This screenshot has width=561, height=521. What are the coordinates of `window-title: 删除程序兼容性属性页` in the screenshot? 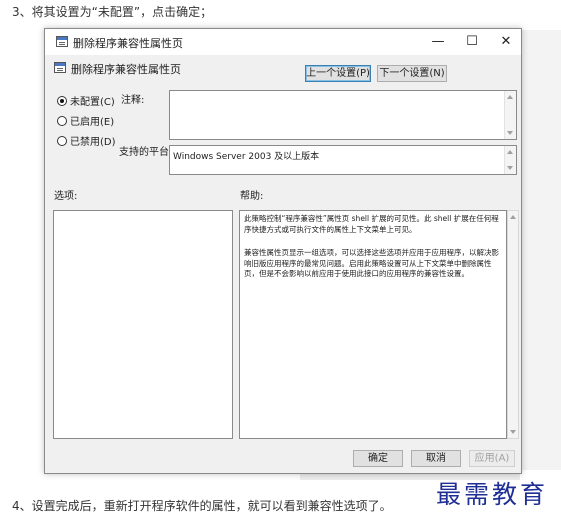 It's located at (128, 43).